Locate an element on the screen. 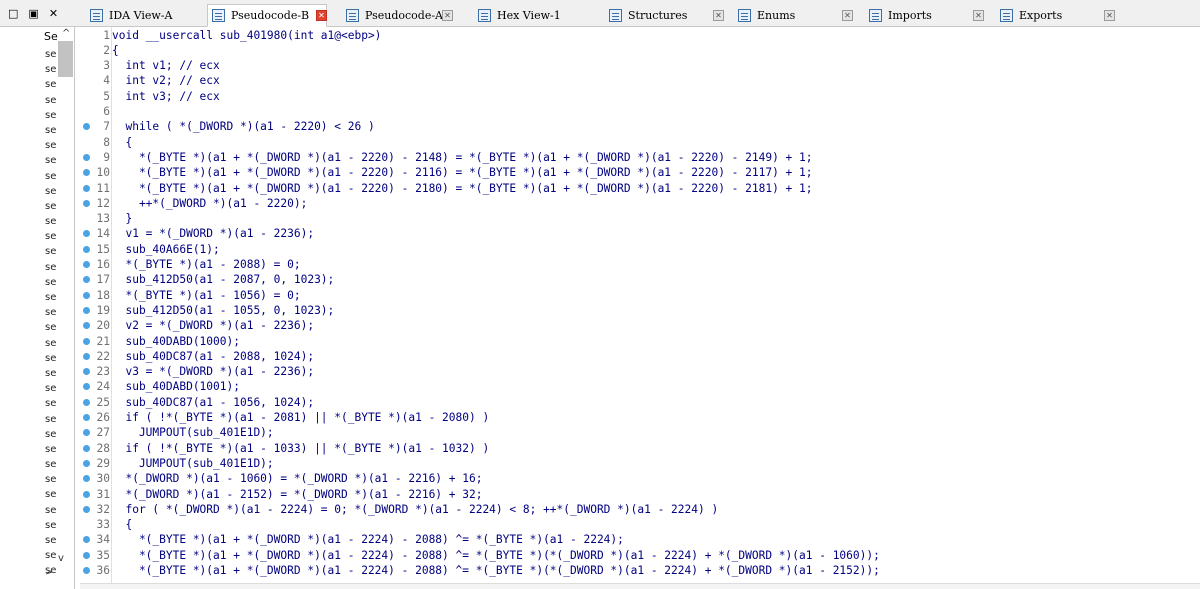 The height and width of the screenshot is (589, 1200). code-text: sub_40A66E(1); is located at coordinates (165, 249).